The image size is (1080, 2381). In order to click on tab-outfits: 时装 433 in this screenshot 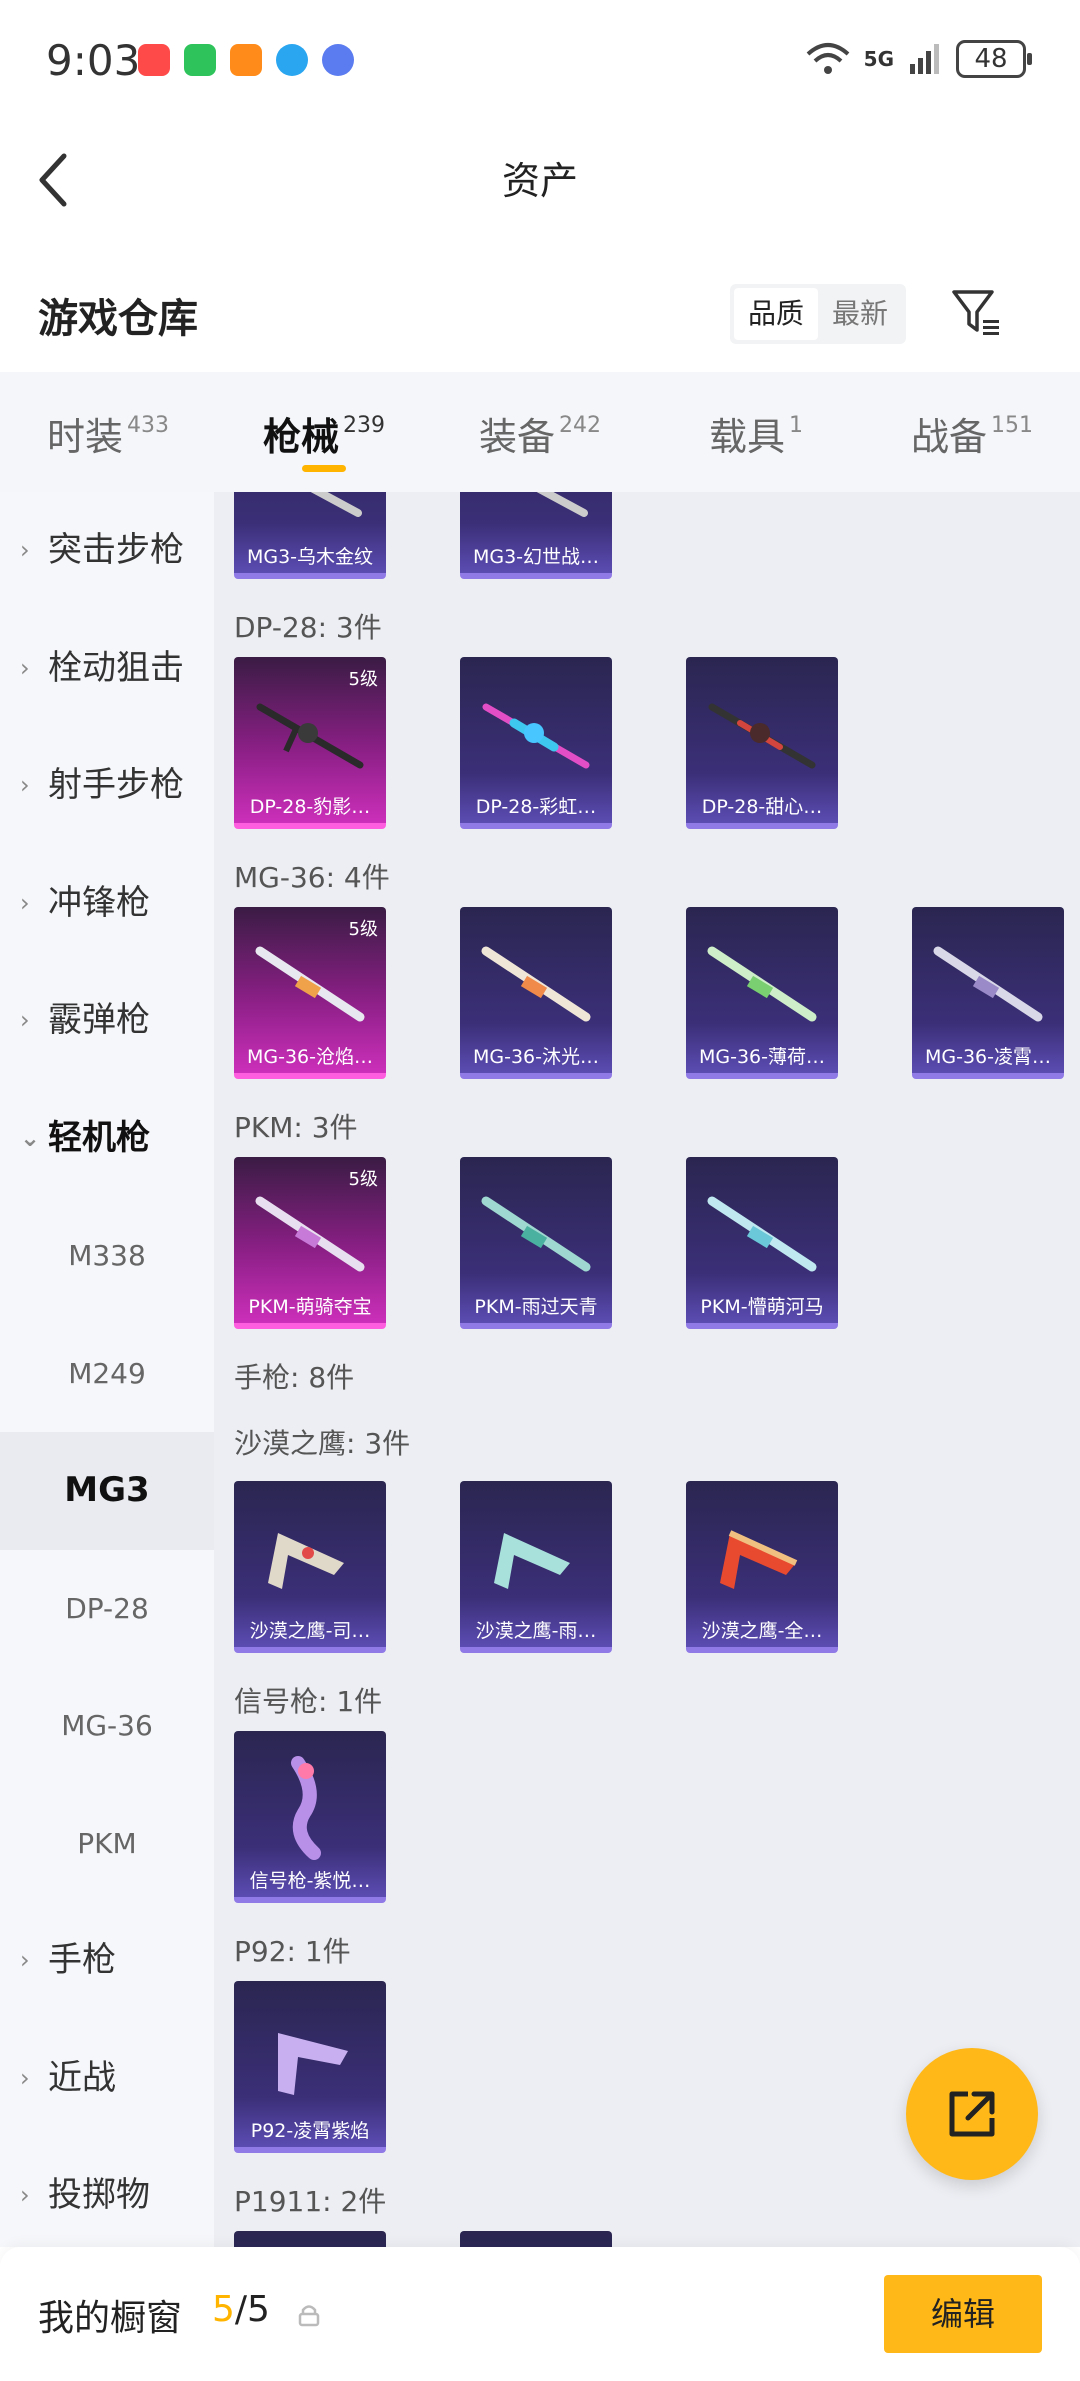, I will do `click(108, 432)`.